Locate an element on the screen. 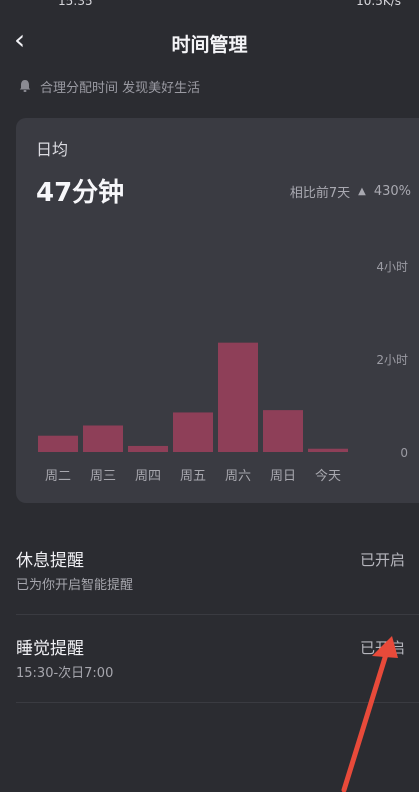  annotation-arrow is located at coordinates (369, 714).